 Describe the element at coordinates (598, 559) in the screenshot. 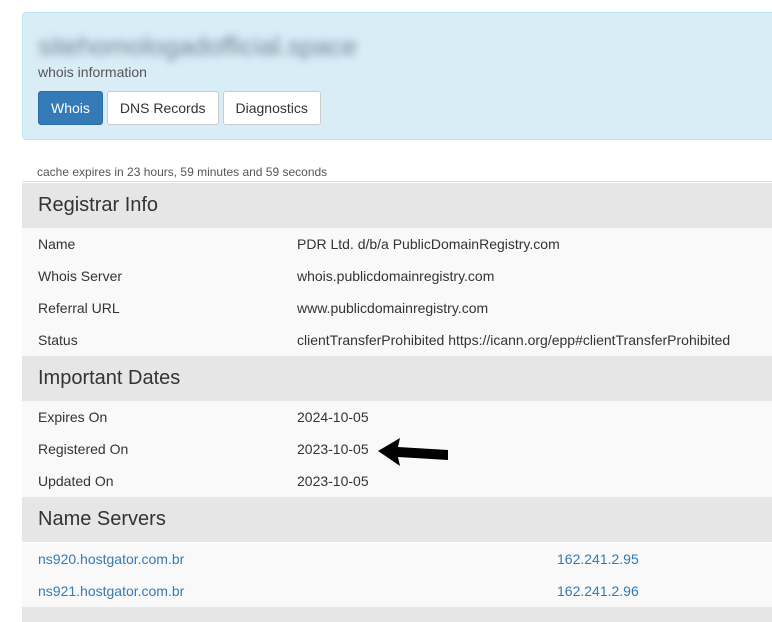

I see `nameserver-ip-link: 162.241.2.95` at that location.